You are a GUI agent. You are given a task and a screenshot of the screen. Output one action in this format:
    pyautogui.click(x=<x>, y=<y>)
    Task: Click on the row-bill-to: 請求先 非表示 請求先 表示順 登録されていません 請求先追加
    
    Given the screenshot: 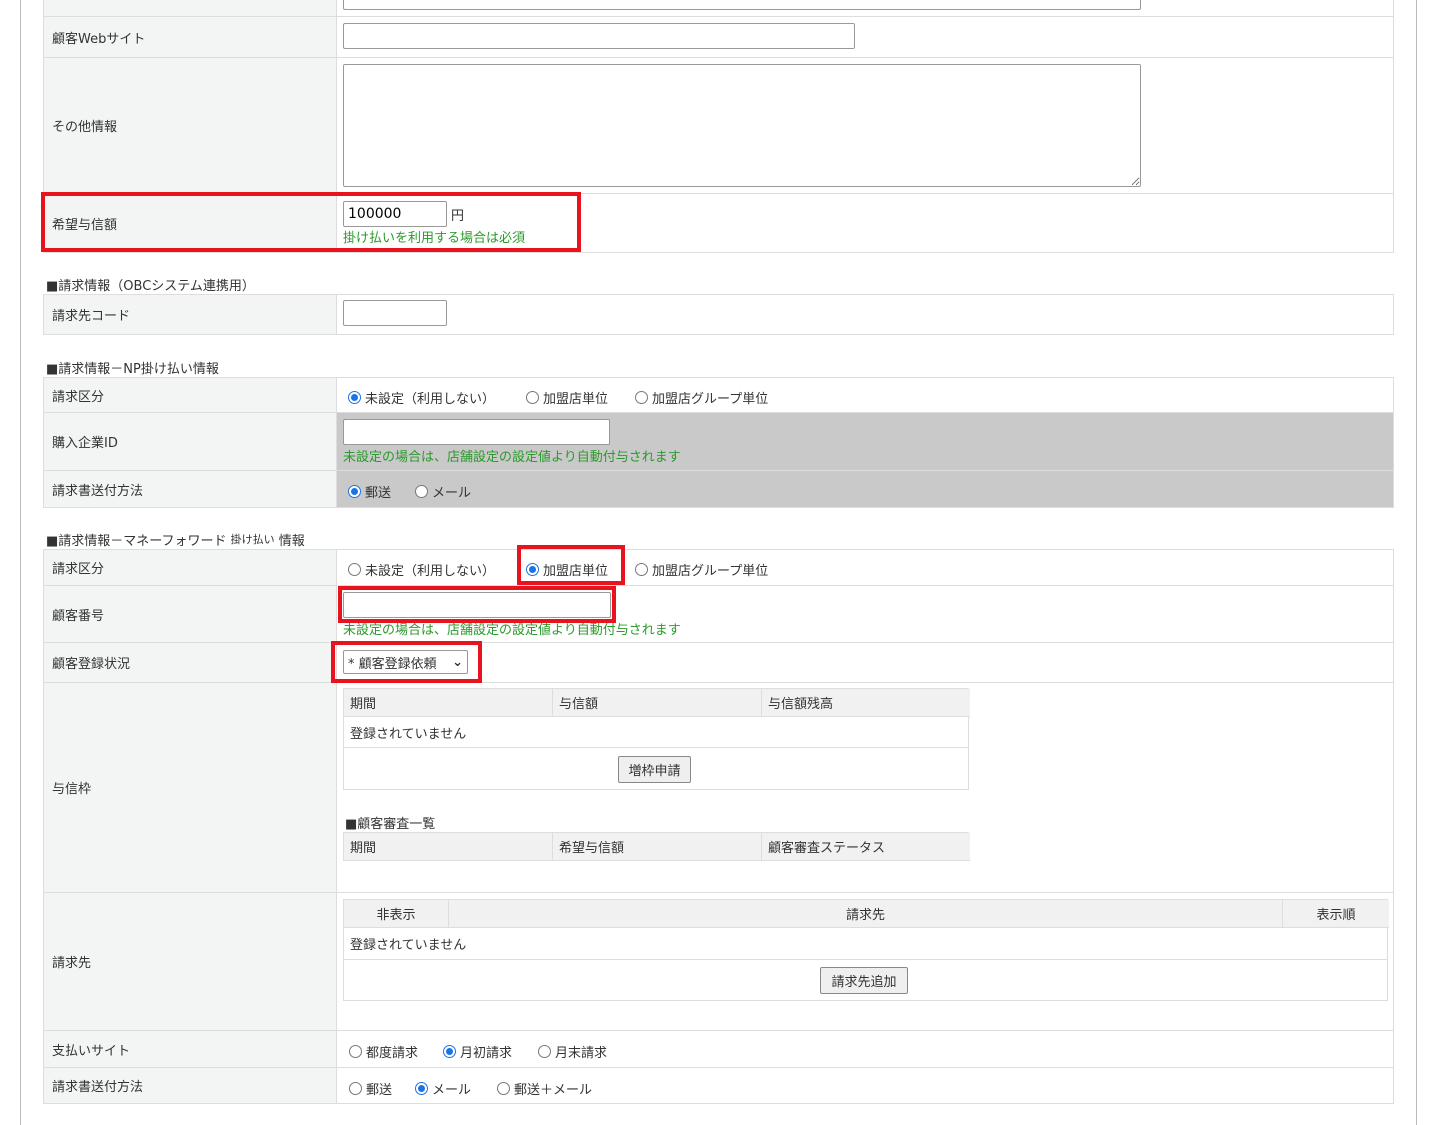 What is the action you would take?
    pyautogui.click(x=718, y=962)
    